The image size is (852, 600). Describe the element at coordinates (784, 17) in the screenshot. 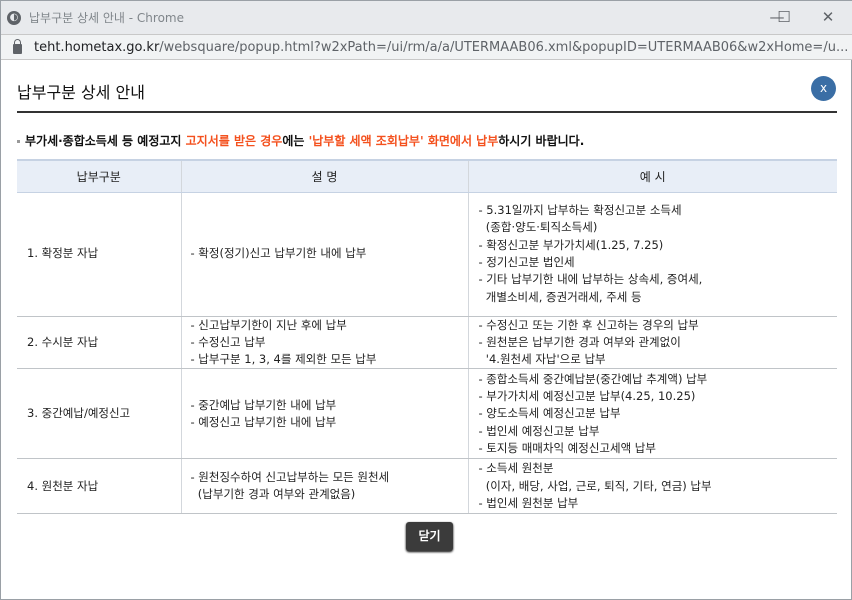

I see `maximize-button: ☐` at that location.